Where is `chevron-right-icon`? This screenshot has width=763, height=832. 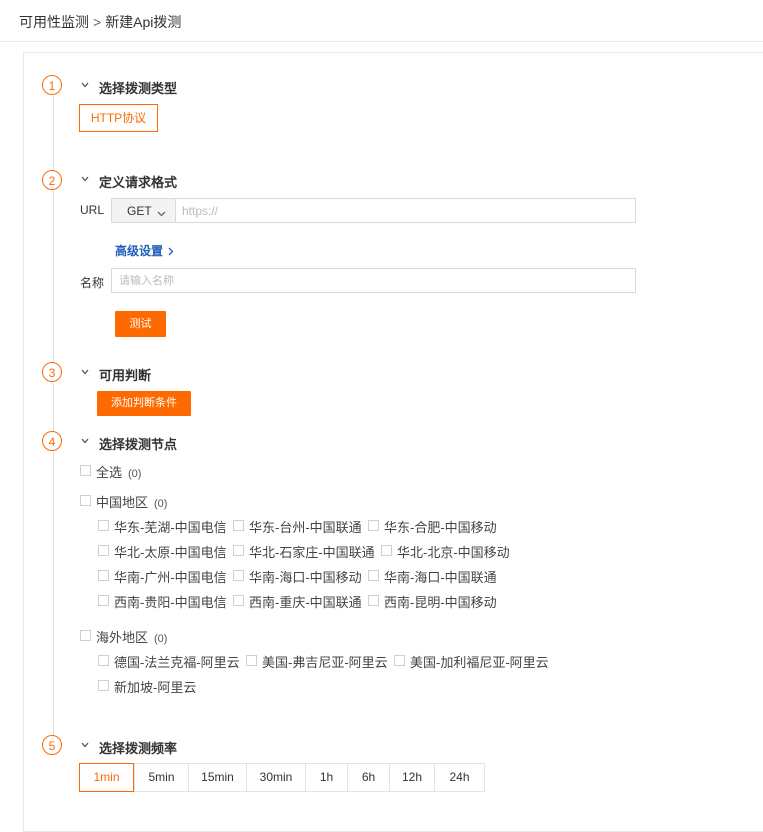
chevron-right-icon is located at coordinates (171, 252).